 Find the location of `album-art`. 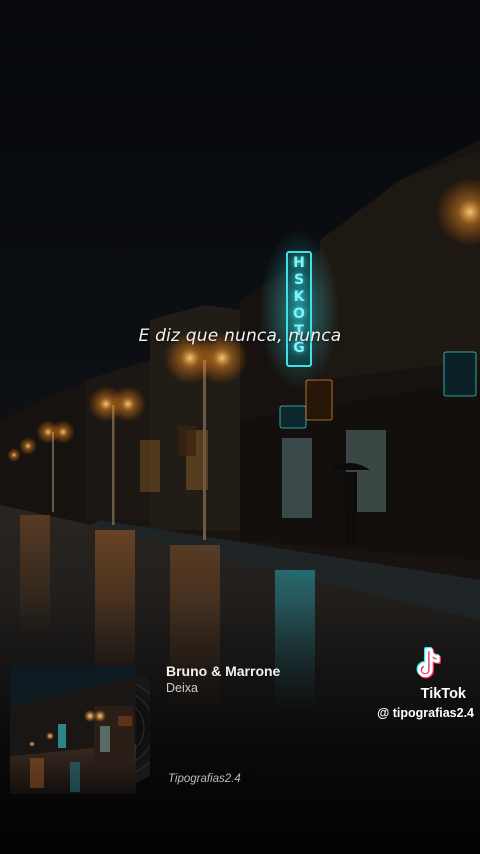

album-art is located at coordinates (92, 730).